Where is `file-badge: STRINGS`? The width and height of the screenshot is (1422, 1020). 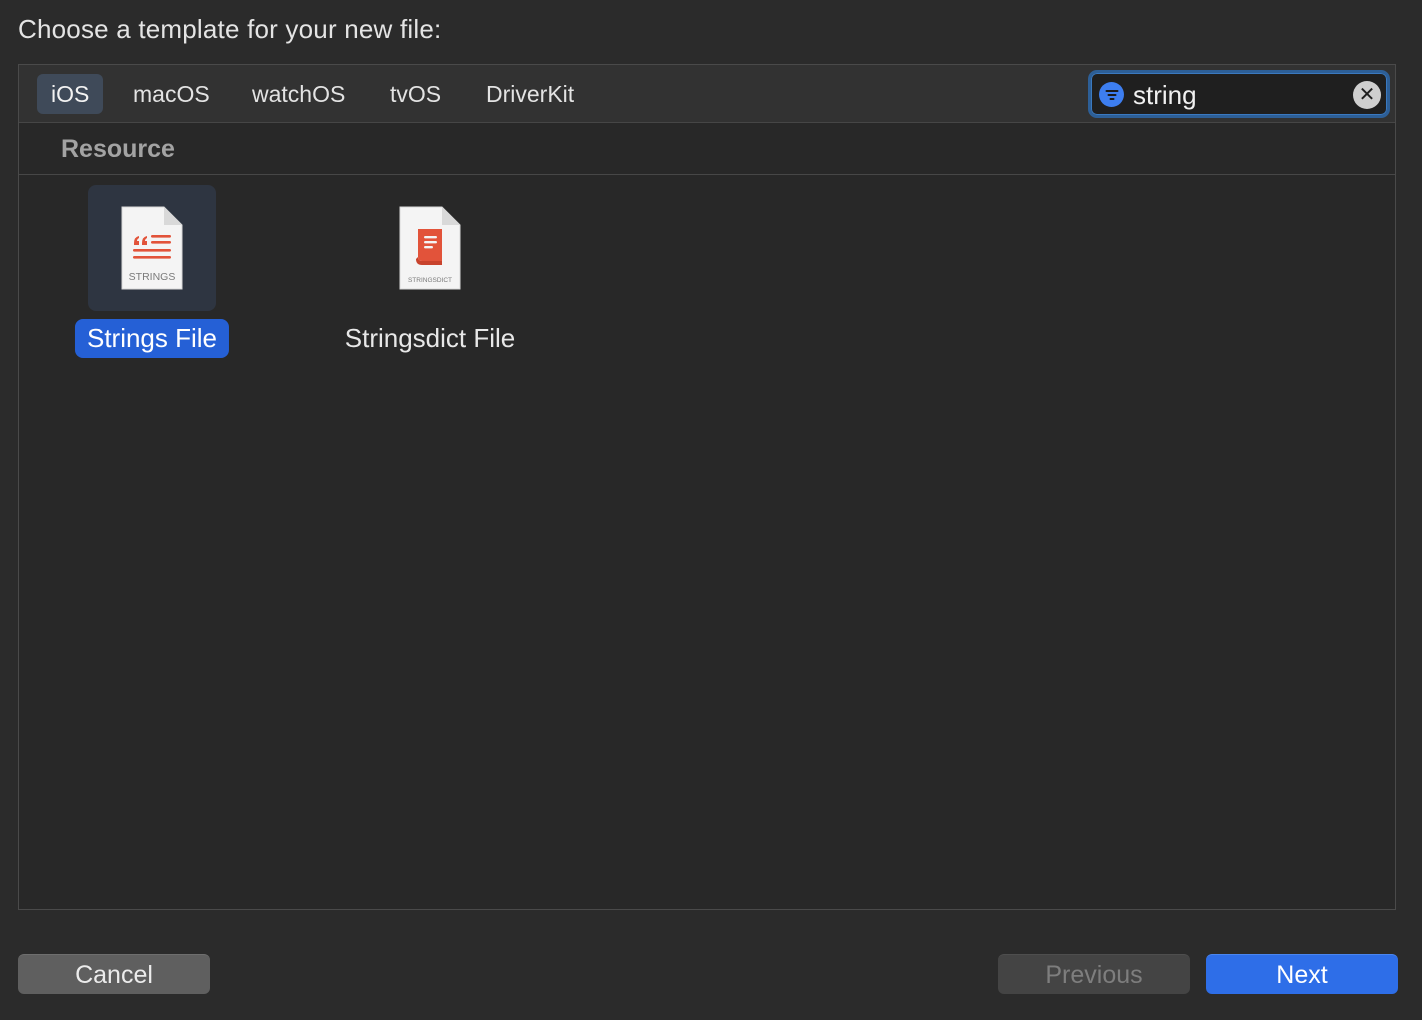 file-badge: STRINGS is located at coordinates (152, 277).